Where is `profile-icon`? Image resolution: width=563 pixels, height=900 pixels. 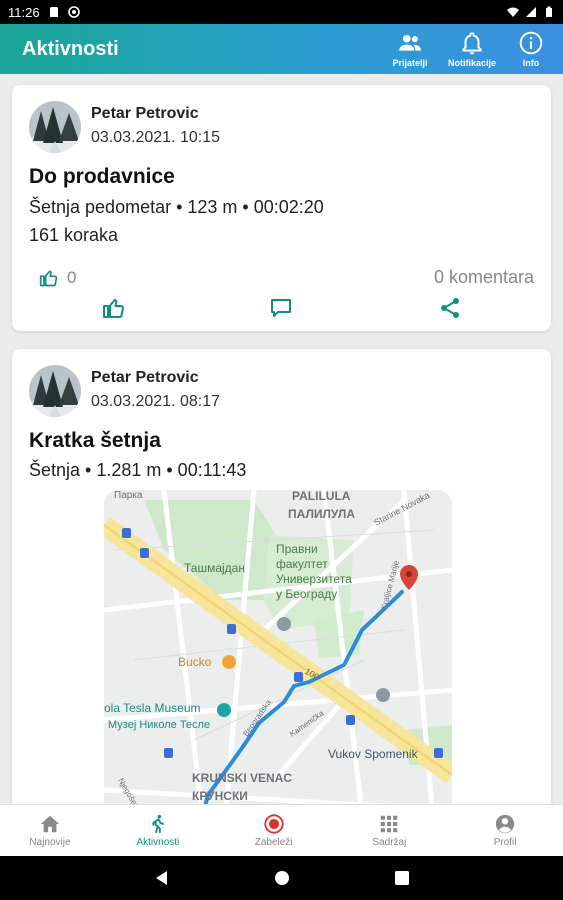
profile-icon is located at coordinates (505, 824).